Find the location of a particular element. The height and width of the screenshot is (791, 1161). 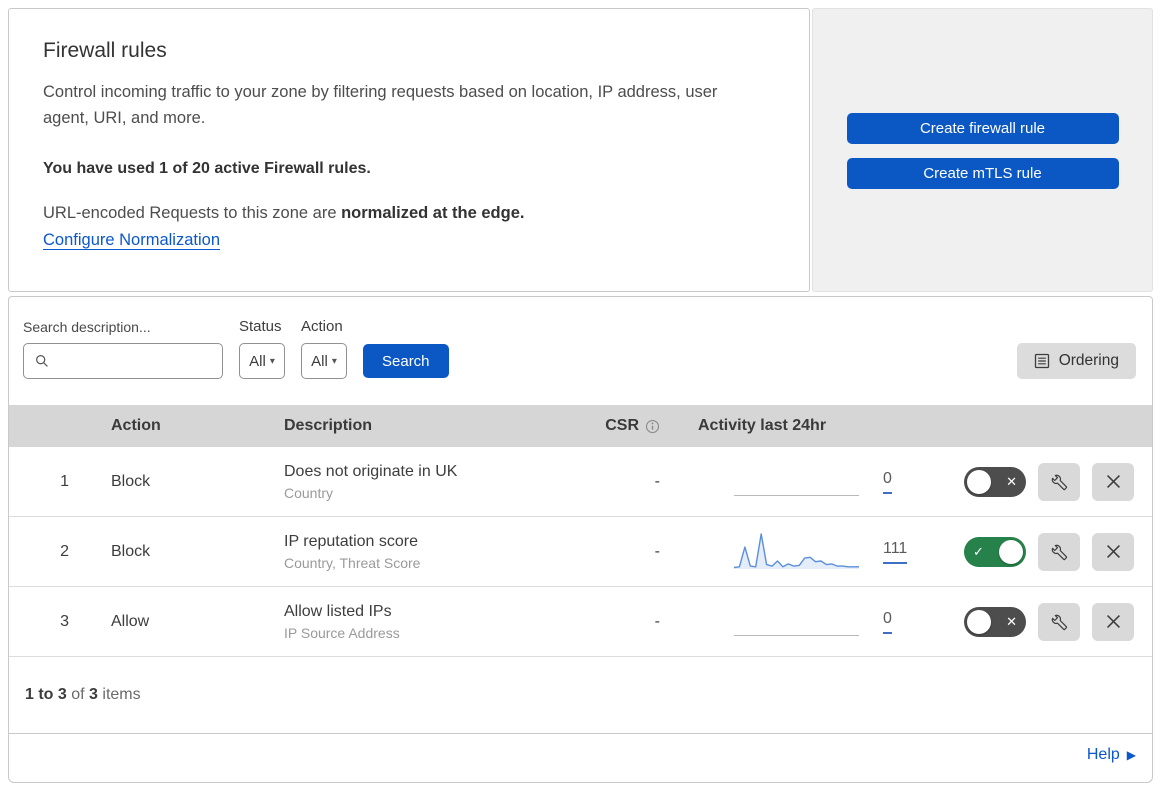

action-dropdown: All ▾ is located at coordinates (324, 361).